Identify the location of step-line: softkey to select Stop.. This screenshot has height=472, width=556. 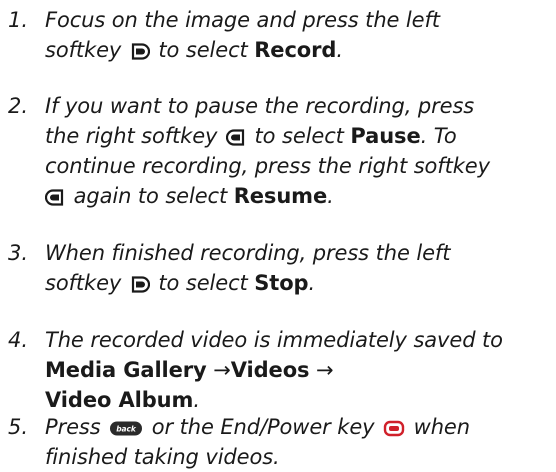
(297, 283).